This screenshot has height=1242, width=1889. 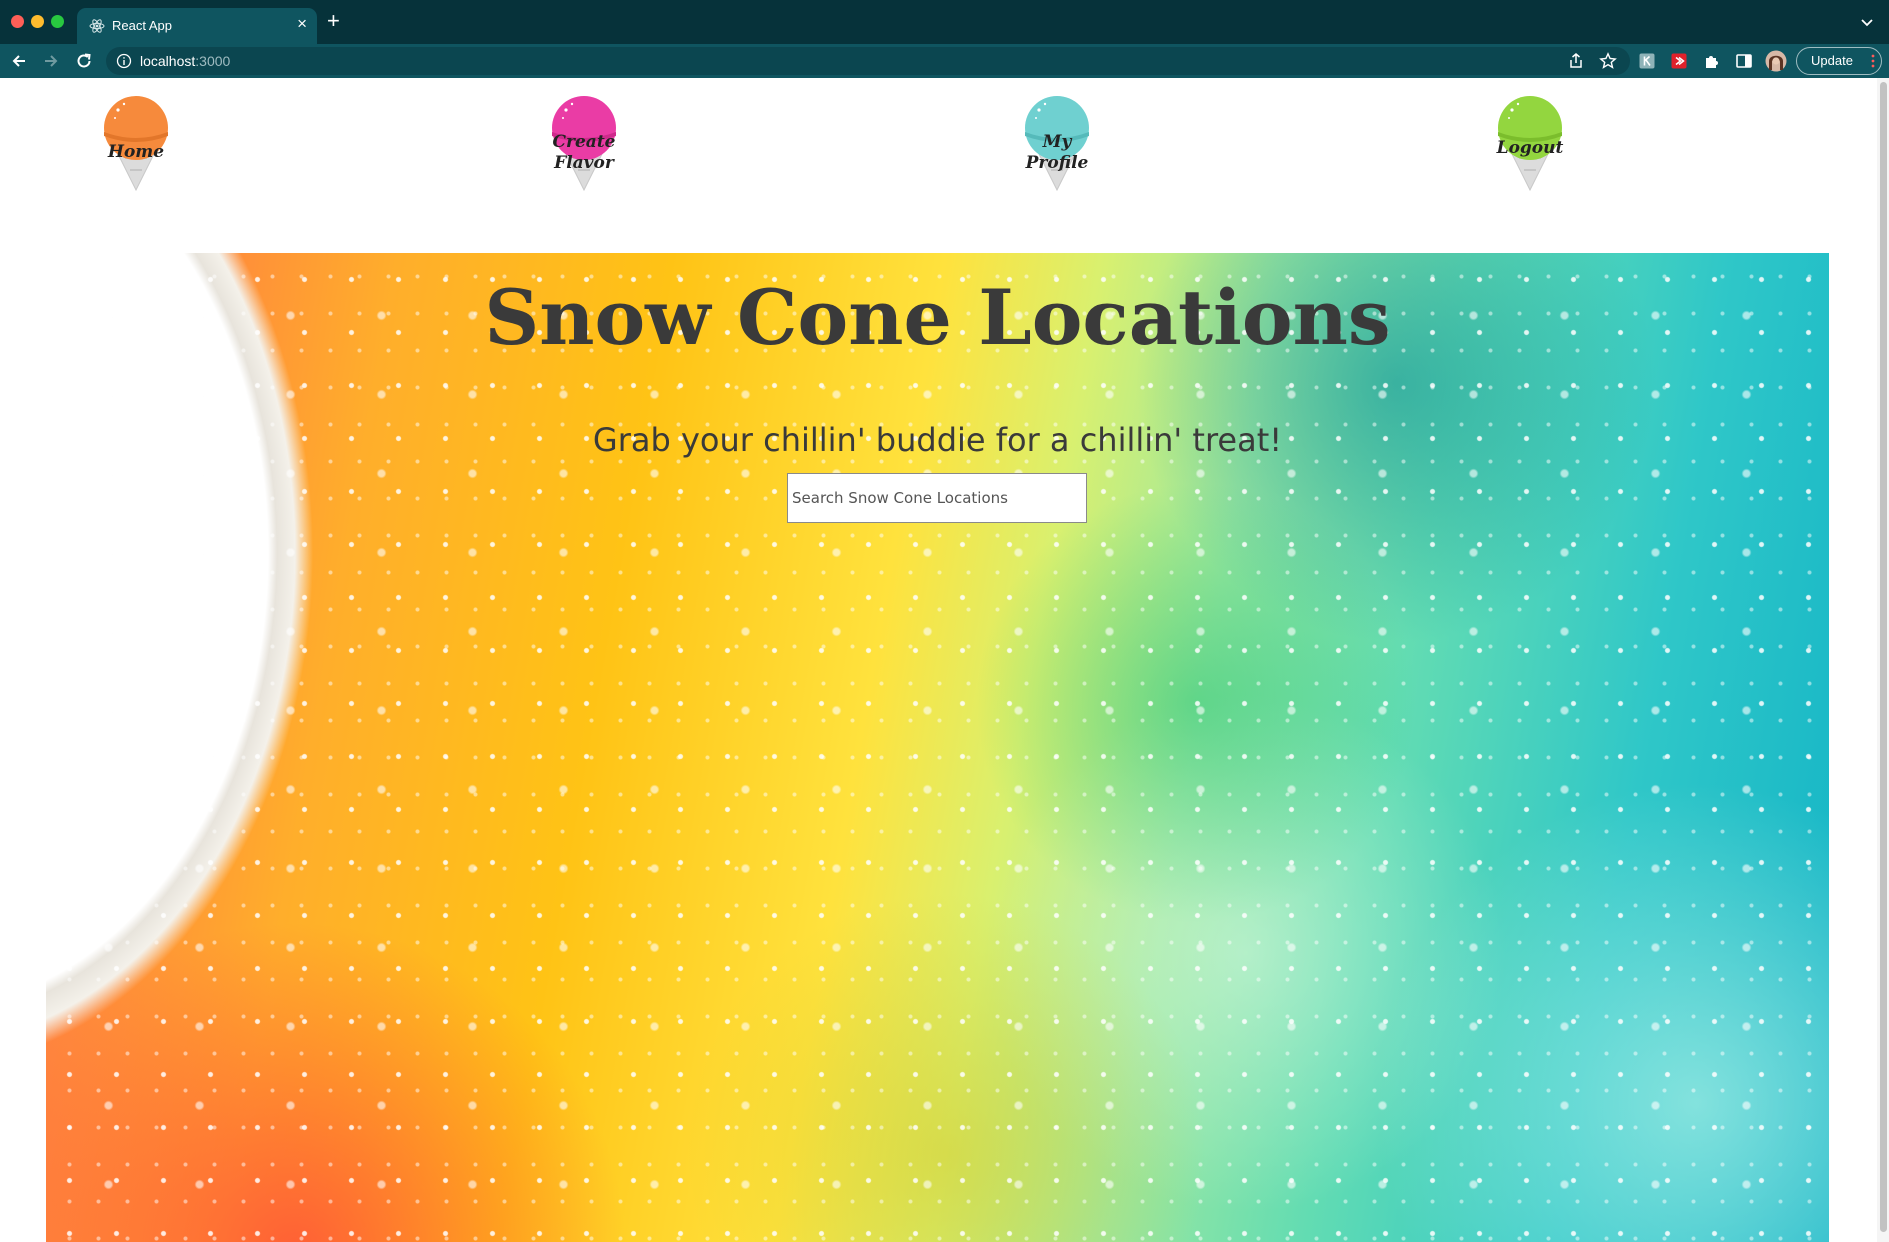 What do you see at coordinates (302, 23) in the screenshot?
I see `close-tab-icon: ×` at bounding box center [302, 23].